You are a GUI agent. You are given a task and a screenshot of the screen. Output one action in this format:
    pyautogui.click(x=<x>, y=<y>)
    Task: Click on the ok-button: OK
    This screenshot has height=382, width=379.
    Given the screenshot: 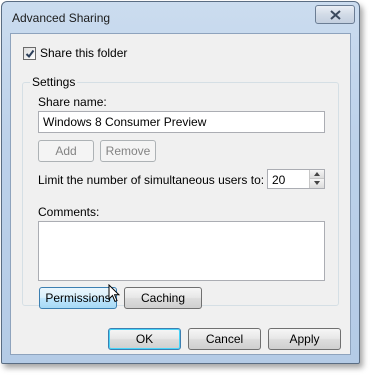 What is the action you would take?
    pyautogui.click(x=144, y=339)
    